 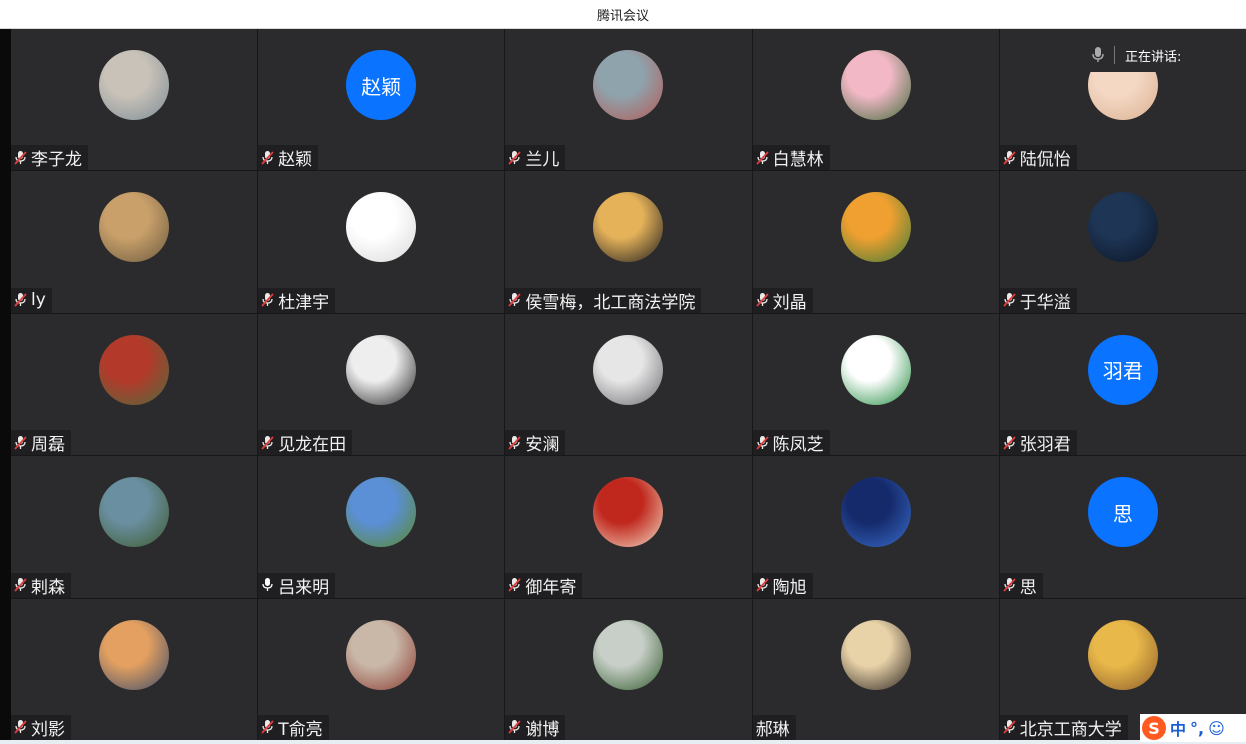 I want to click on ime-emoji-icon: ☺, so click(x=1216, y=728).